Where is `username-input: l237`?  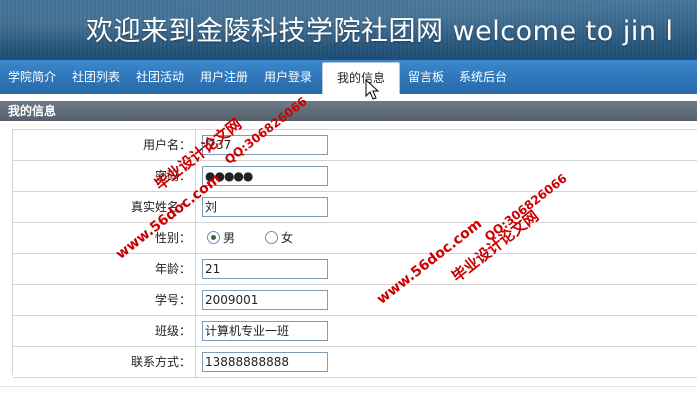
username-input: l237 is located at coordinates (265, 145).